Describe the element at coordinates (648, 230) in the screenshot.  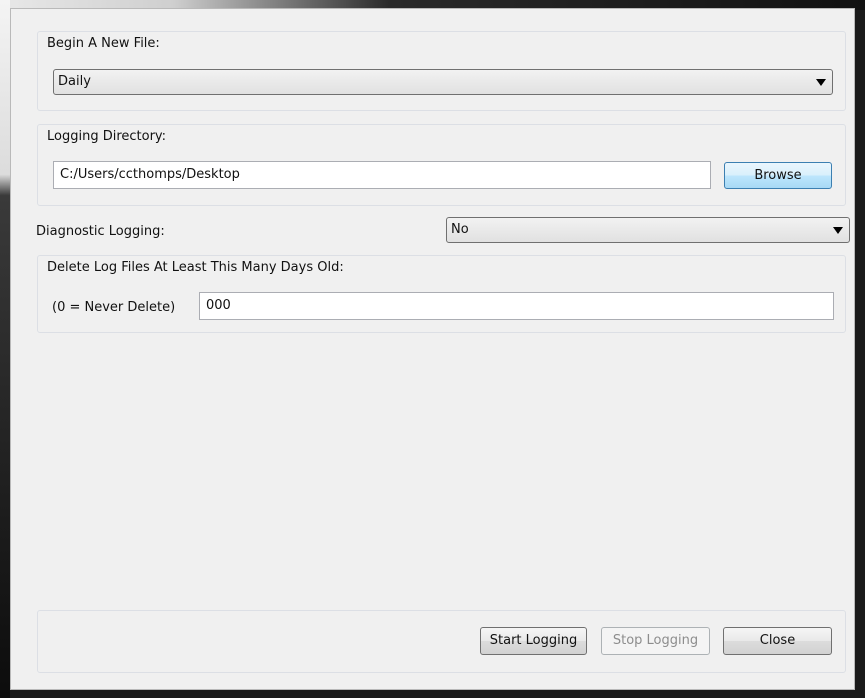
I see `diagnostic-logging-select: No` at that location.